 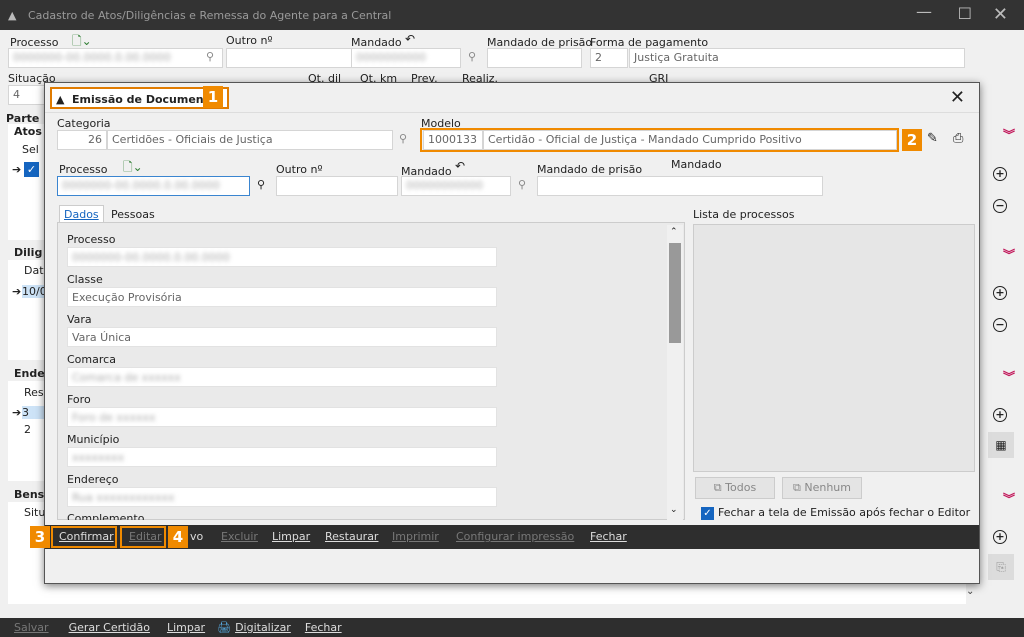 What do you see at coordinates (282, 377) in the screenshot?
I see `comarca-field: Comarca de xxxxxx` at bounding box center [282, 377].